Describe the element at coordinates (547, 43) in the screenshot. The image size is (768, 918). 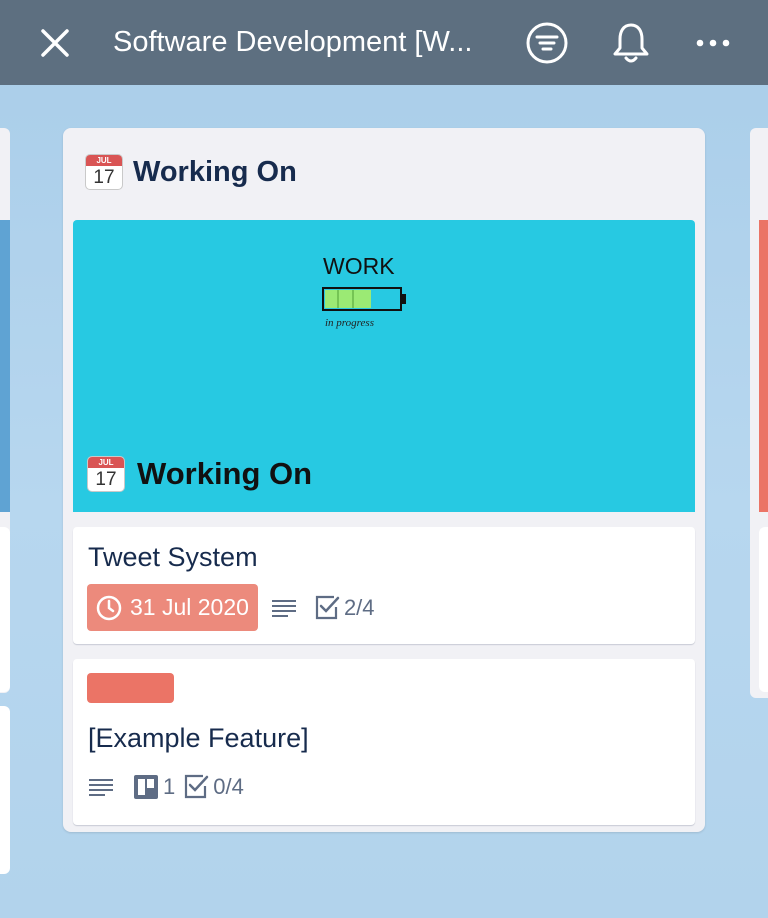
I see `filter-icon` at that location.